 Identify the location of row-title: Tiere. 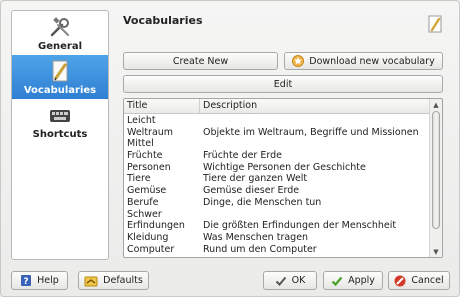
(139, 179).